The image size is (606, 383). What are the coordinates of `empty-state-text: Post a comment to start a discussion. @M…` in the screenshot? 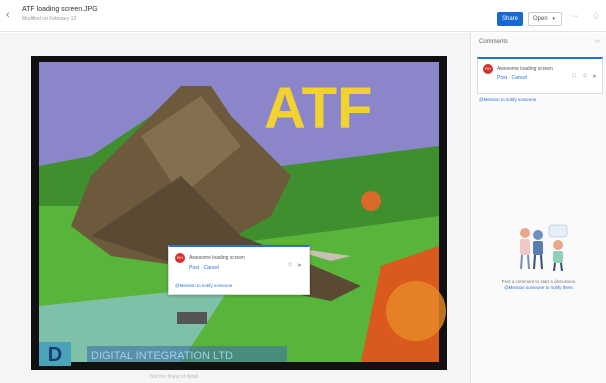 It's located at (539, 285).